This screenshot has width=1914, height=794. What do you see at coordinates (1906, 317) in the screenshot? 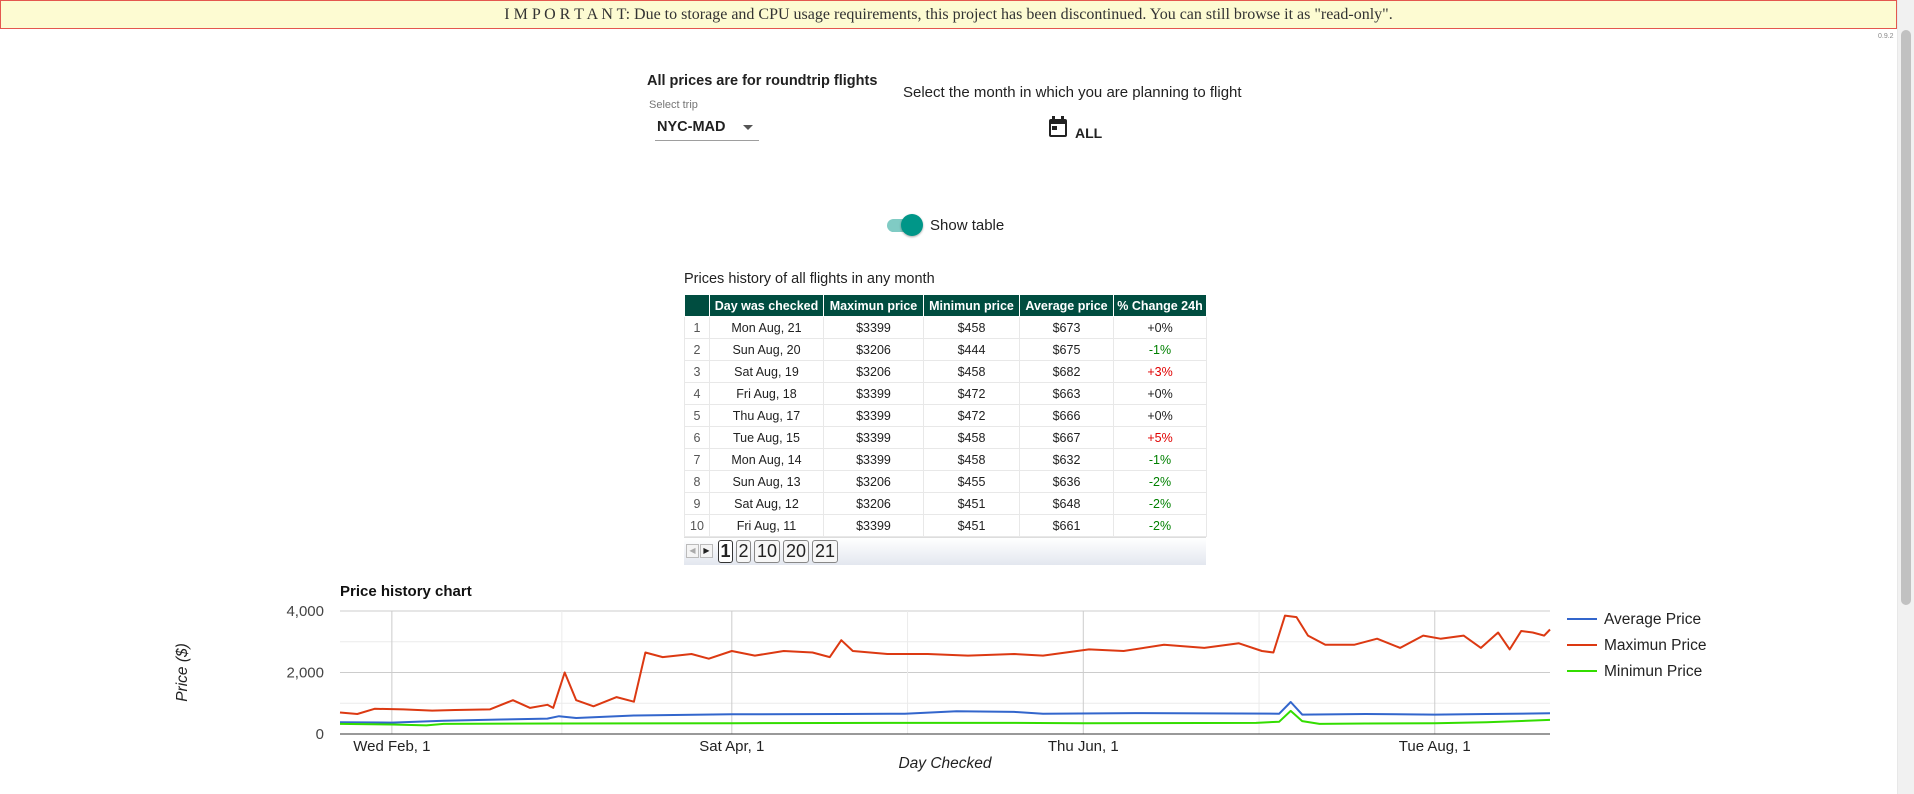
I see `scrollbar-thumb` at bounding box center [1906, 317].